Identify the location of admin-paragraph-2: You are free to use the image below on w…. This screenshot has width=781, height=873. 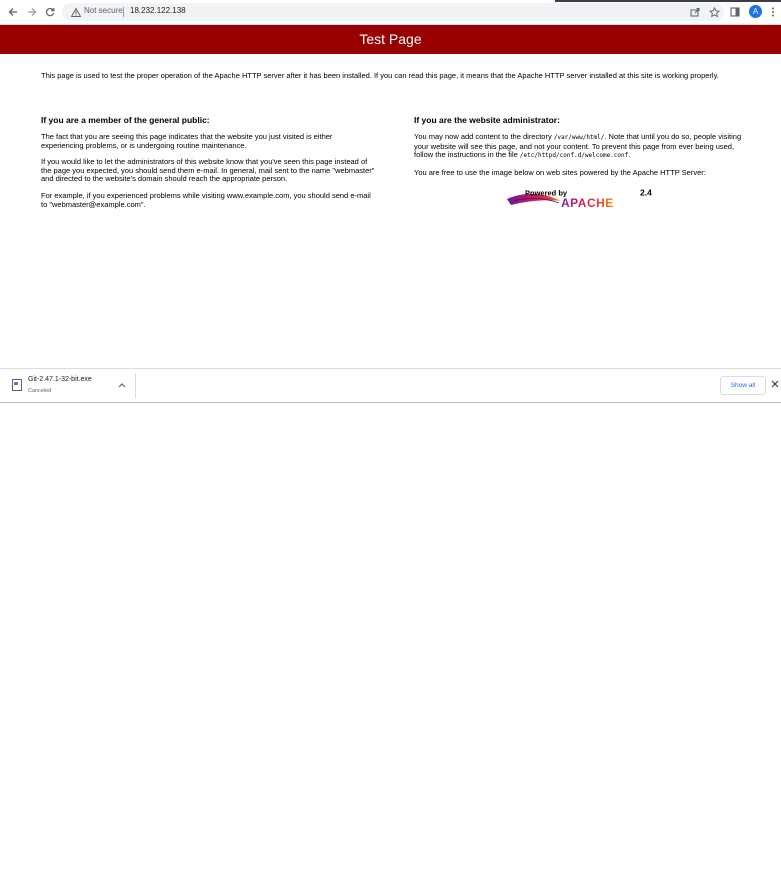
(560, 172).